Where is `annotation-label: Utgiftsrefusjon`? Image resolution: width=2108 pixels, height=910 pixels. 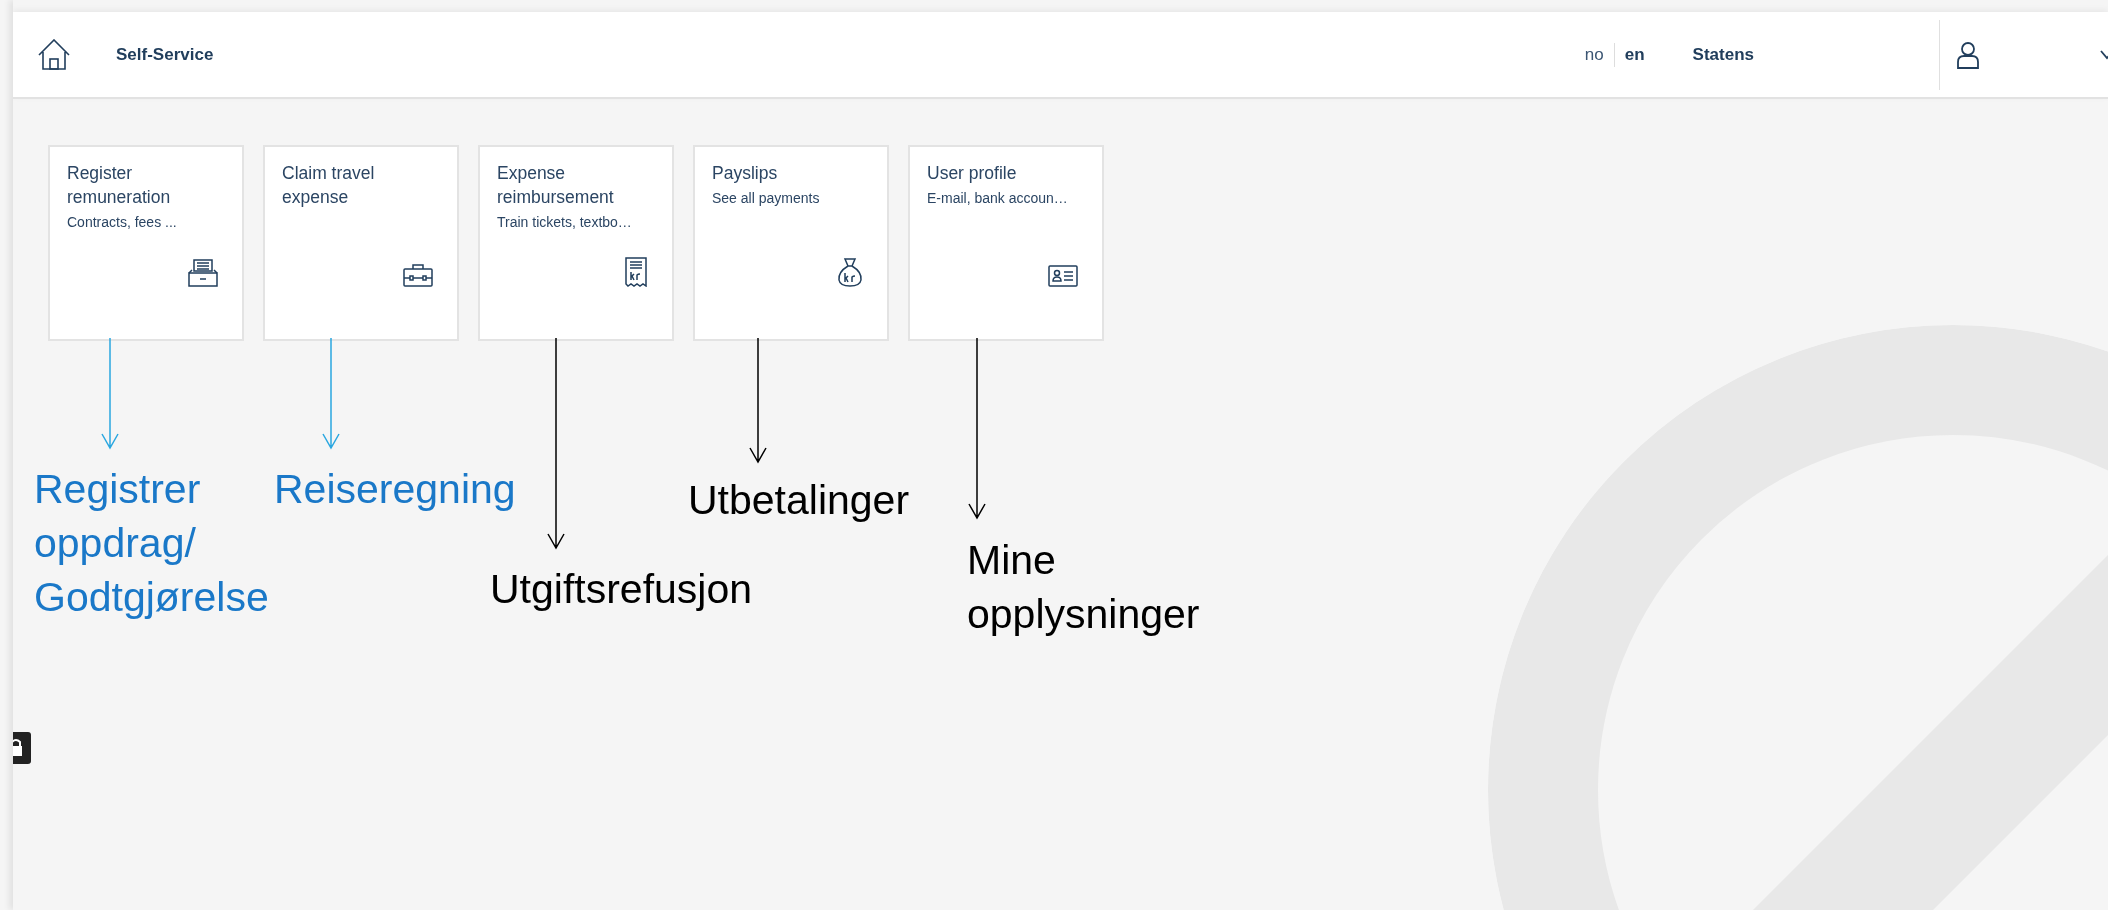
annotation-label: Utgiftsrefusjon is located at coordinates (622, 589).